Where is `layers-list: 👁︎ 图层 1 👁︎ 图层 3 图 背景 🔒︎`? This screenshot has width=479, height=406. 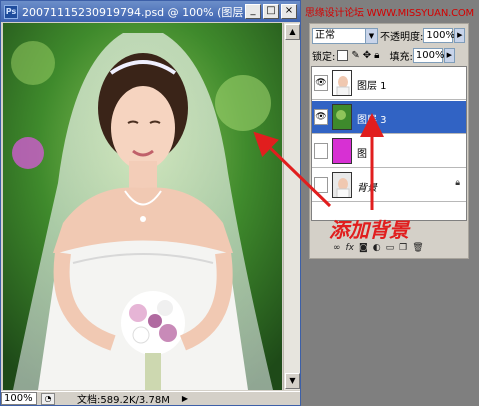 layers-list: 👁︎ 图层 1 👁︎ 图层 3 图 背景 🔒︎ is located at coordinates (389, 143).